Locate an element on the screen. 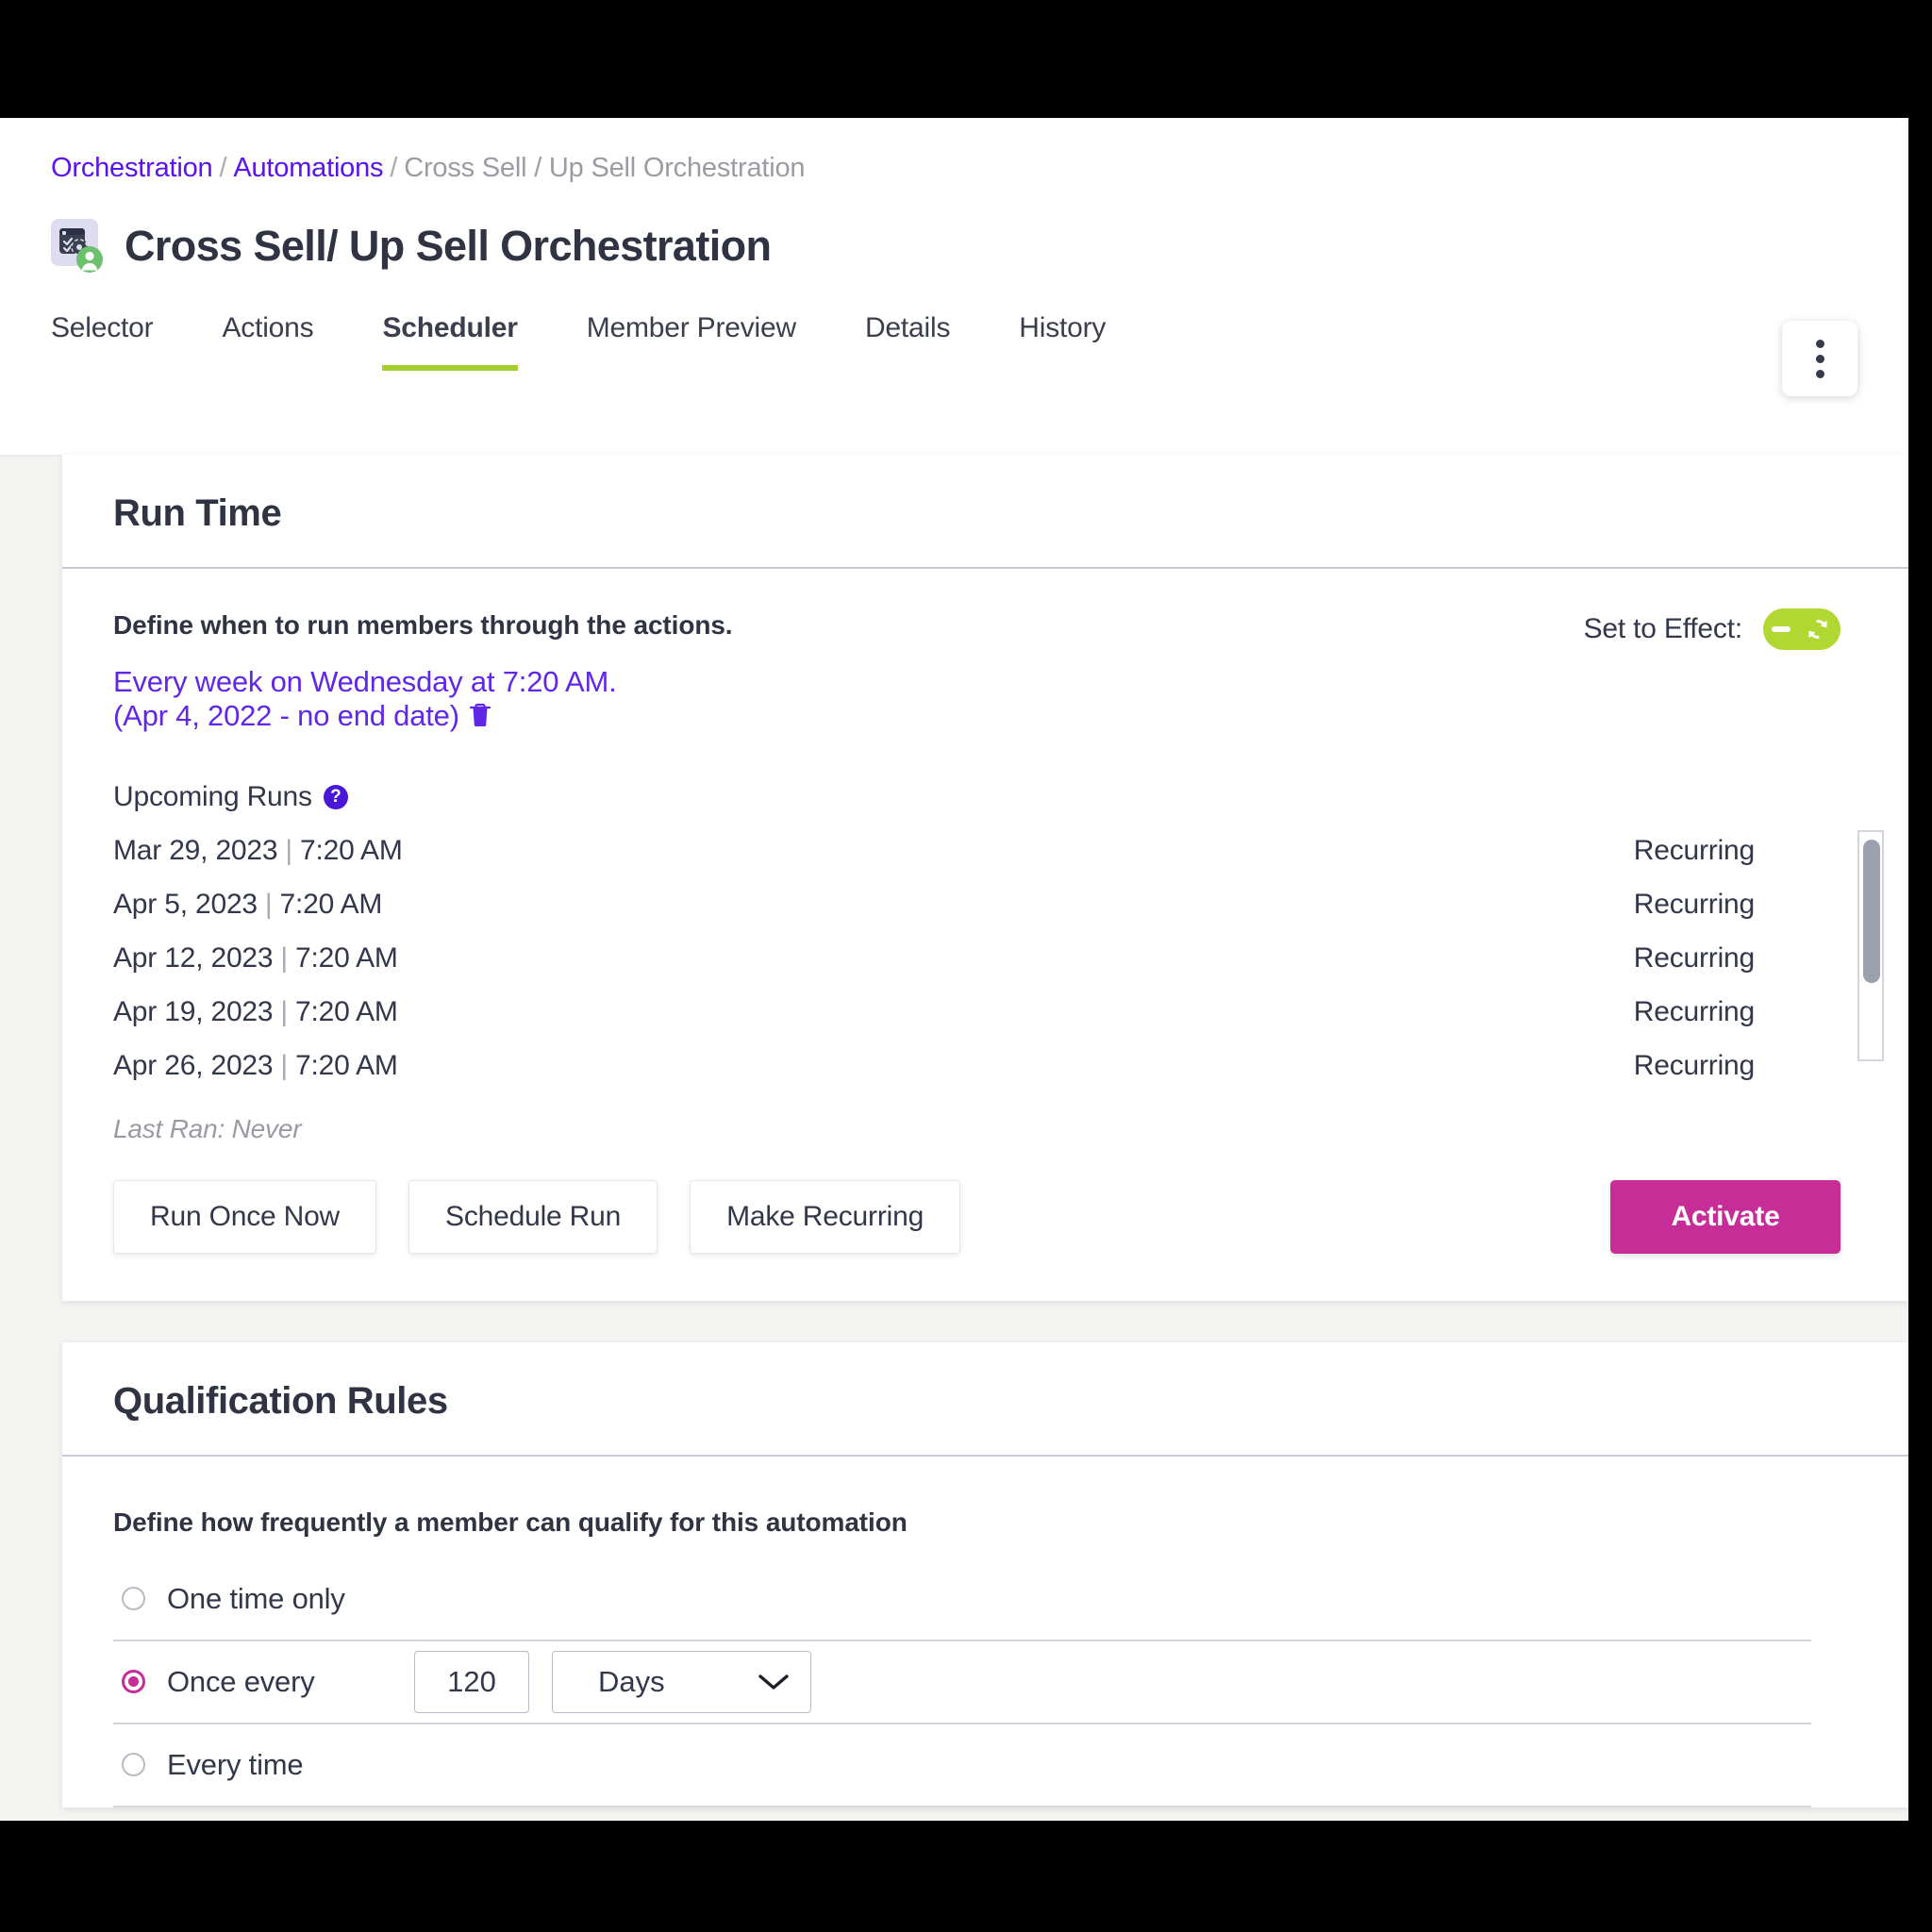 This screenshot has width=1932, height=1932. interval-unit-select: Days is located at coordinates (681, 1682).